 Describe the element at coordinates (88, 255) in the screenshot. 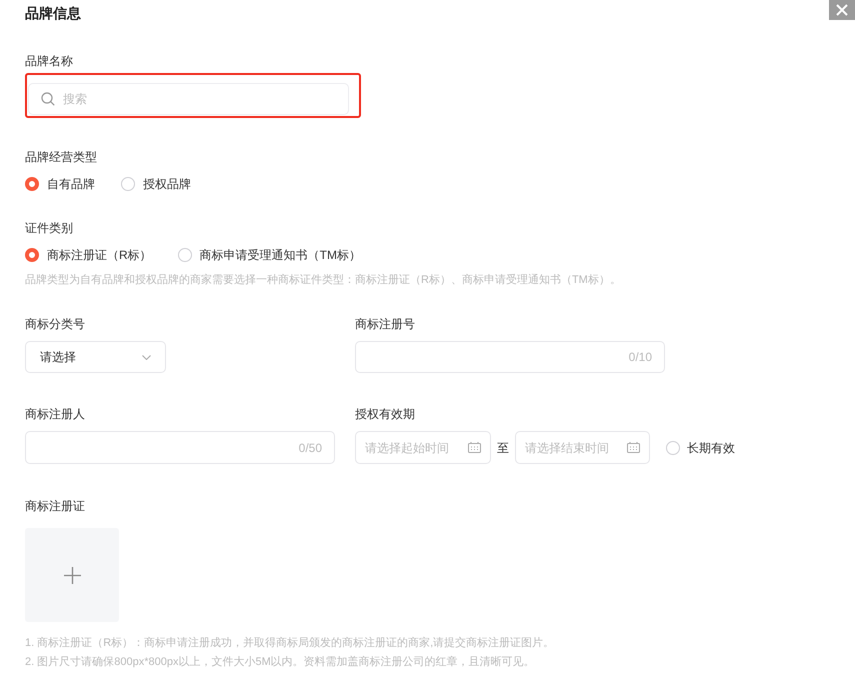

I see `radio-option: 商标注册证（R标）` at that location.